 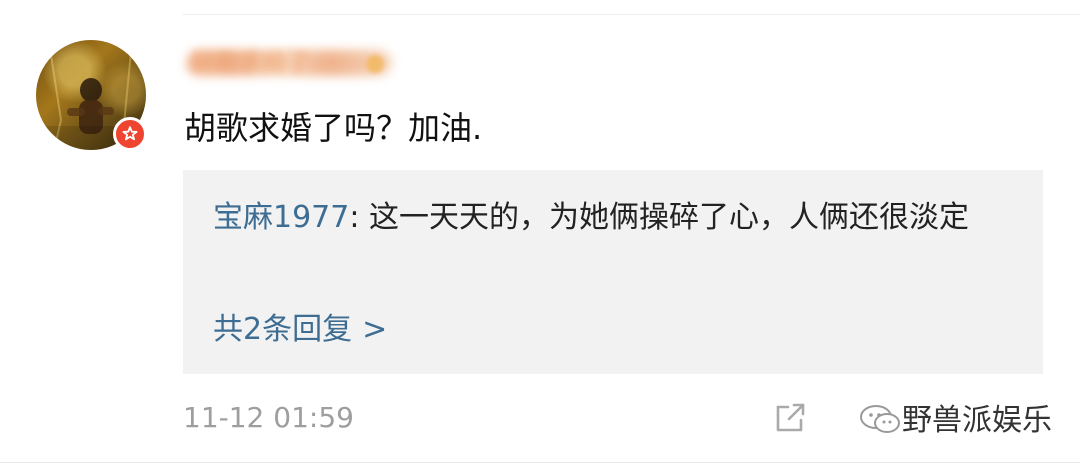 I want to click on user-name: 胡歌求婚了, so click(x=291, y=62).